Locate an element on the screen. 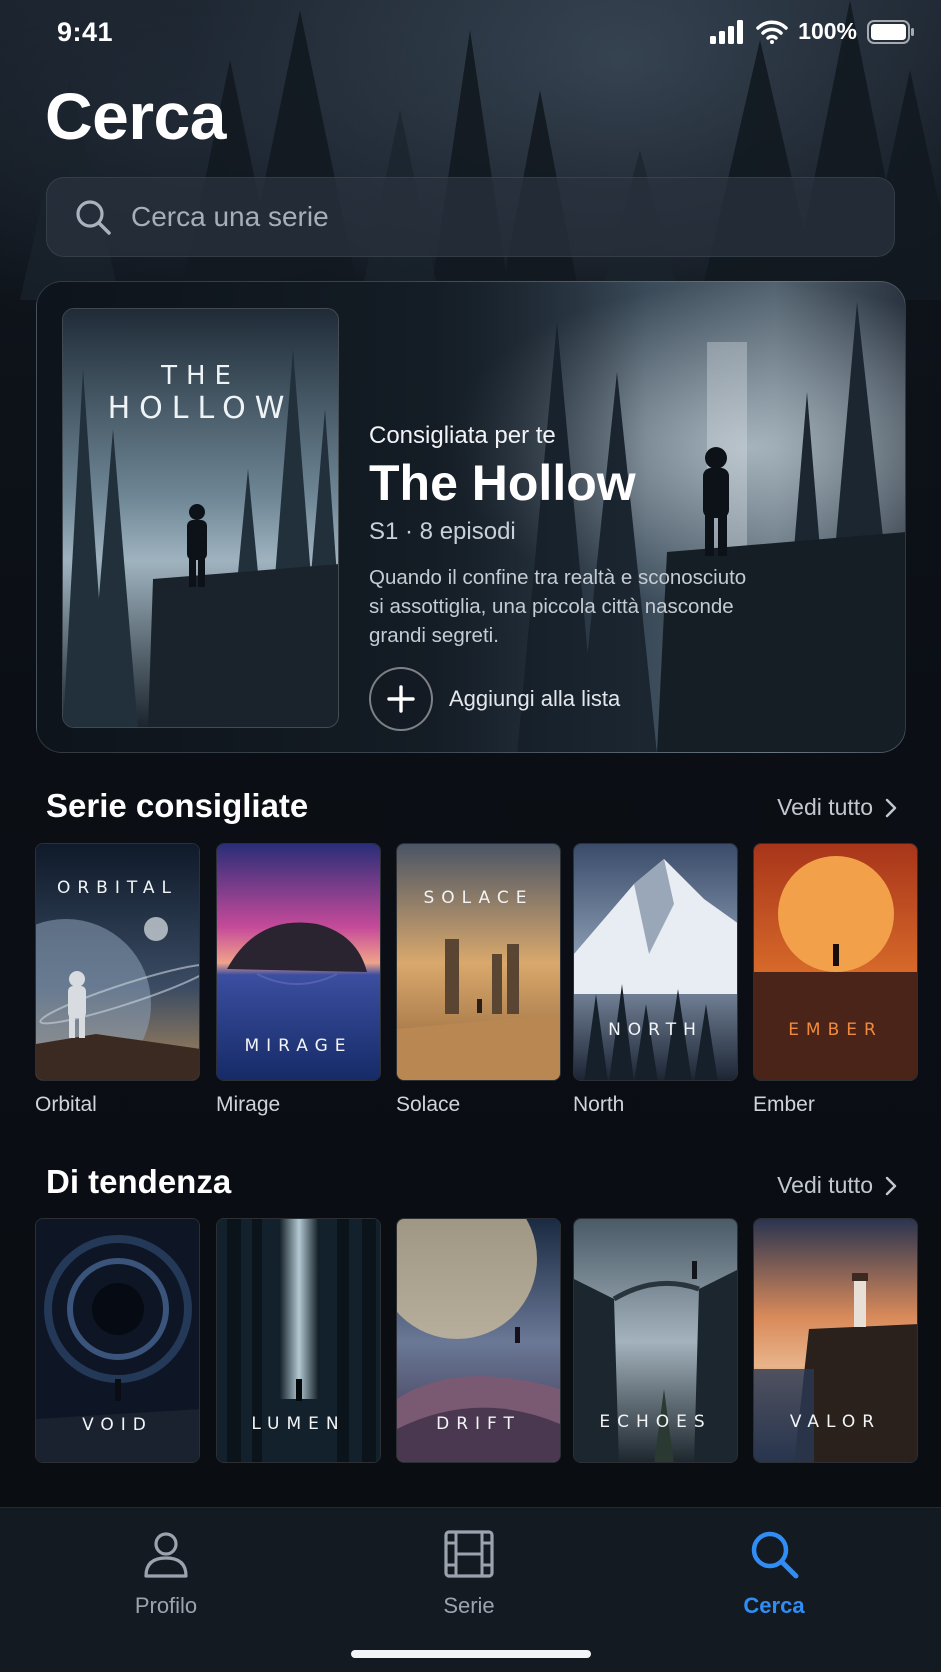  series-poster: ORBITAL is located at coordinates (117, 962).